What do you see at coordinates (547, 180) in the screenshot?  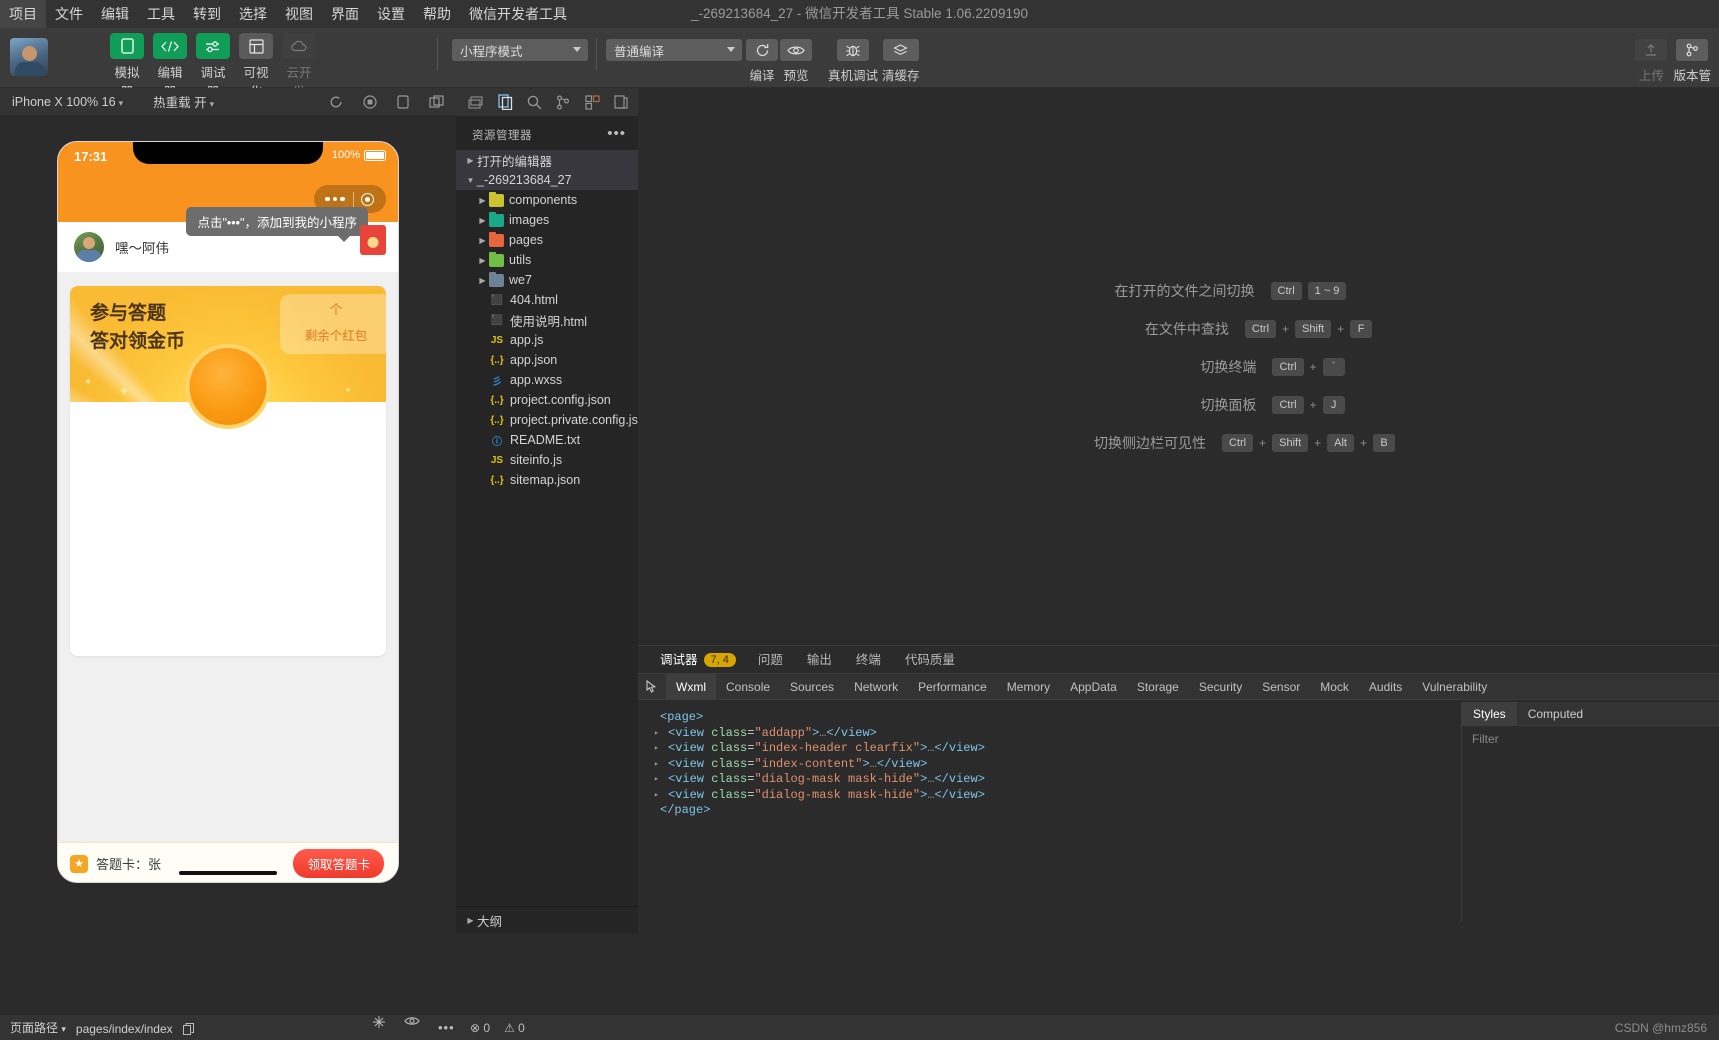 I see `explorer-project-root: ▼ _-269213684_27` at bounding box center [547, 180].